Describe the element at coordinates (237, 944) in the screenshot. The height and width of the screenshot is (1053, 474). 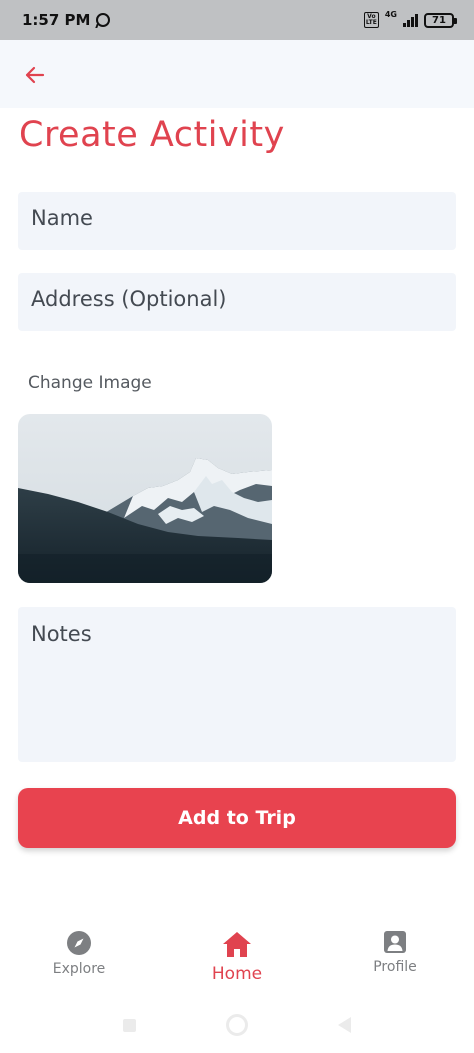
I see `home-icon` at that location.